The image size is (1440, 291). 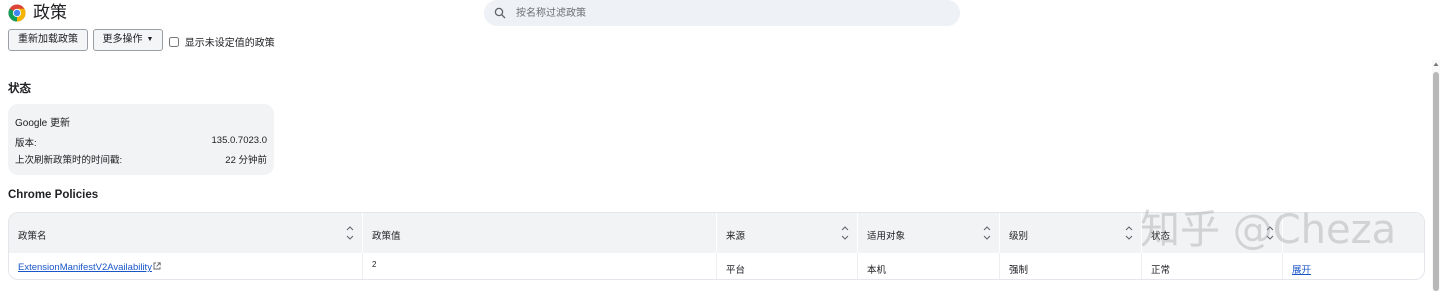 I want to click on policy-status: 正常, so click(x=1161, y=270).